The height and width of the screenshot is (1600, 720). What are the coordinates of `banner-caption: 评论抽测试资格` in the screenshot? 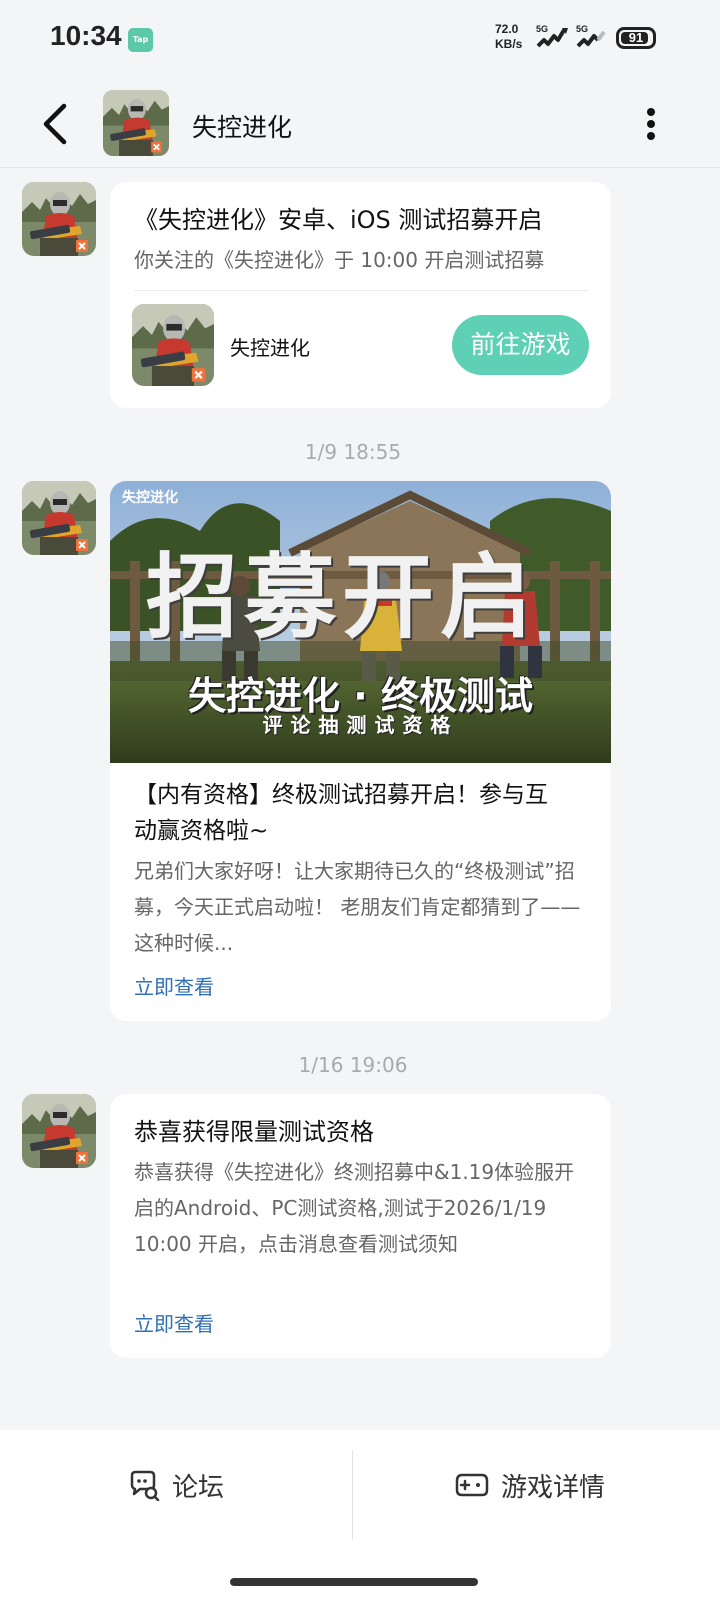 It's located at (360, 725).